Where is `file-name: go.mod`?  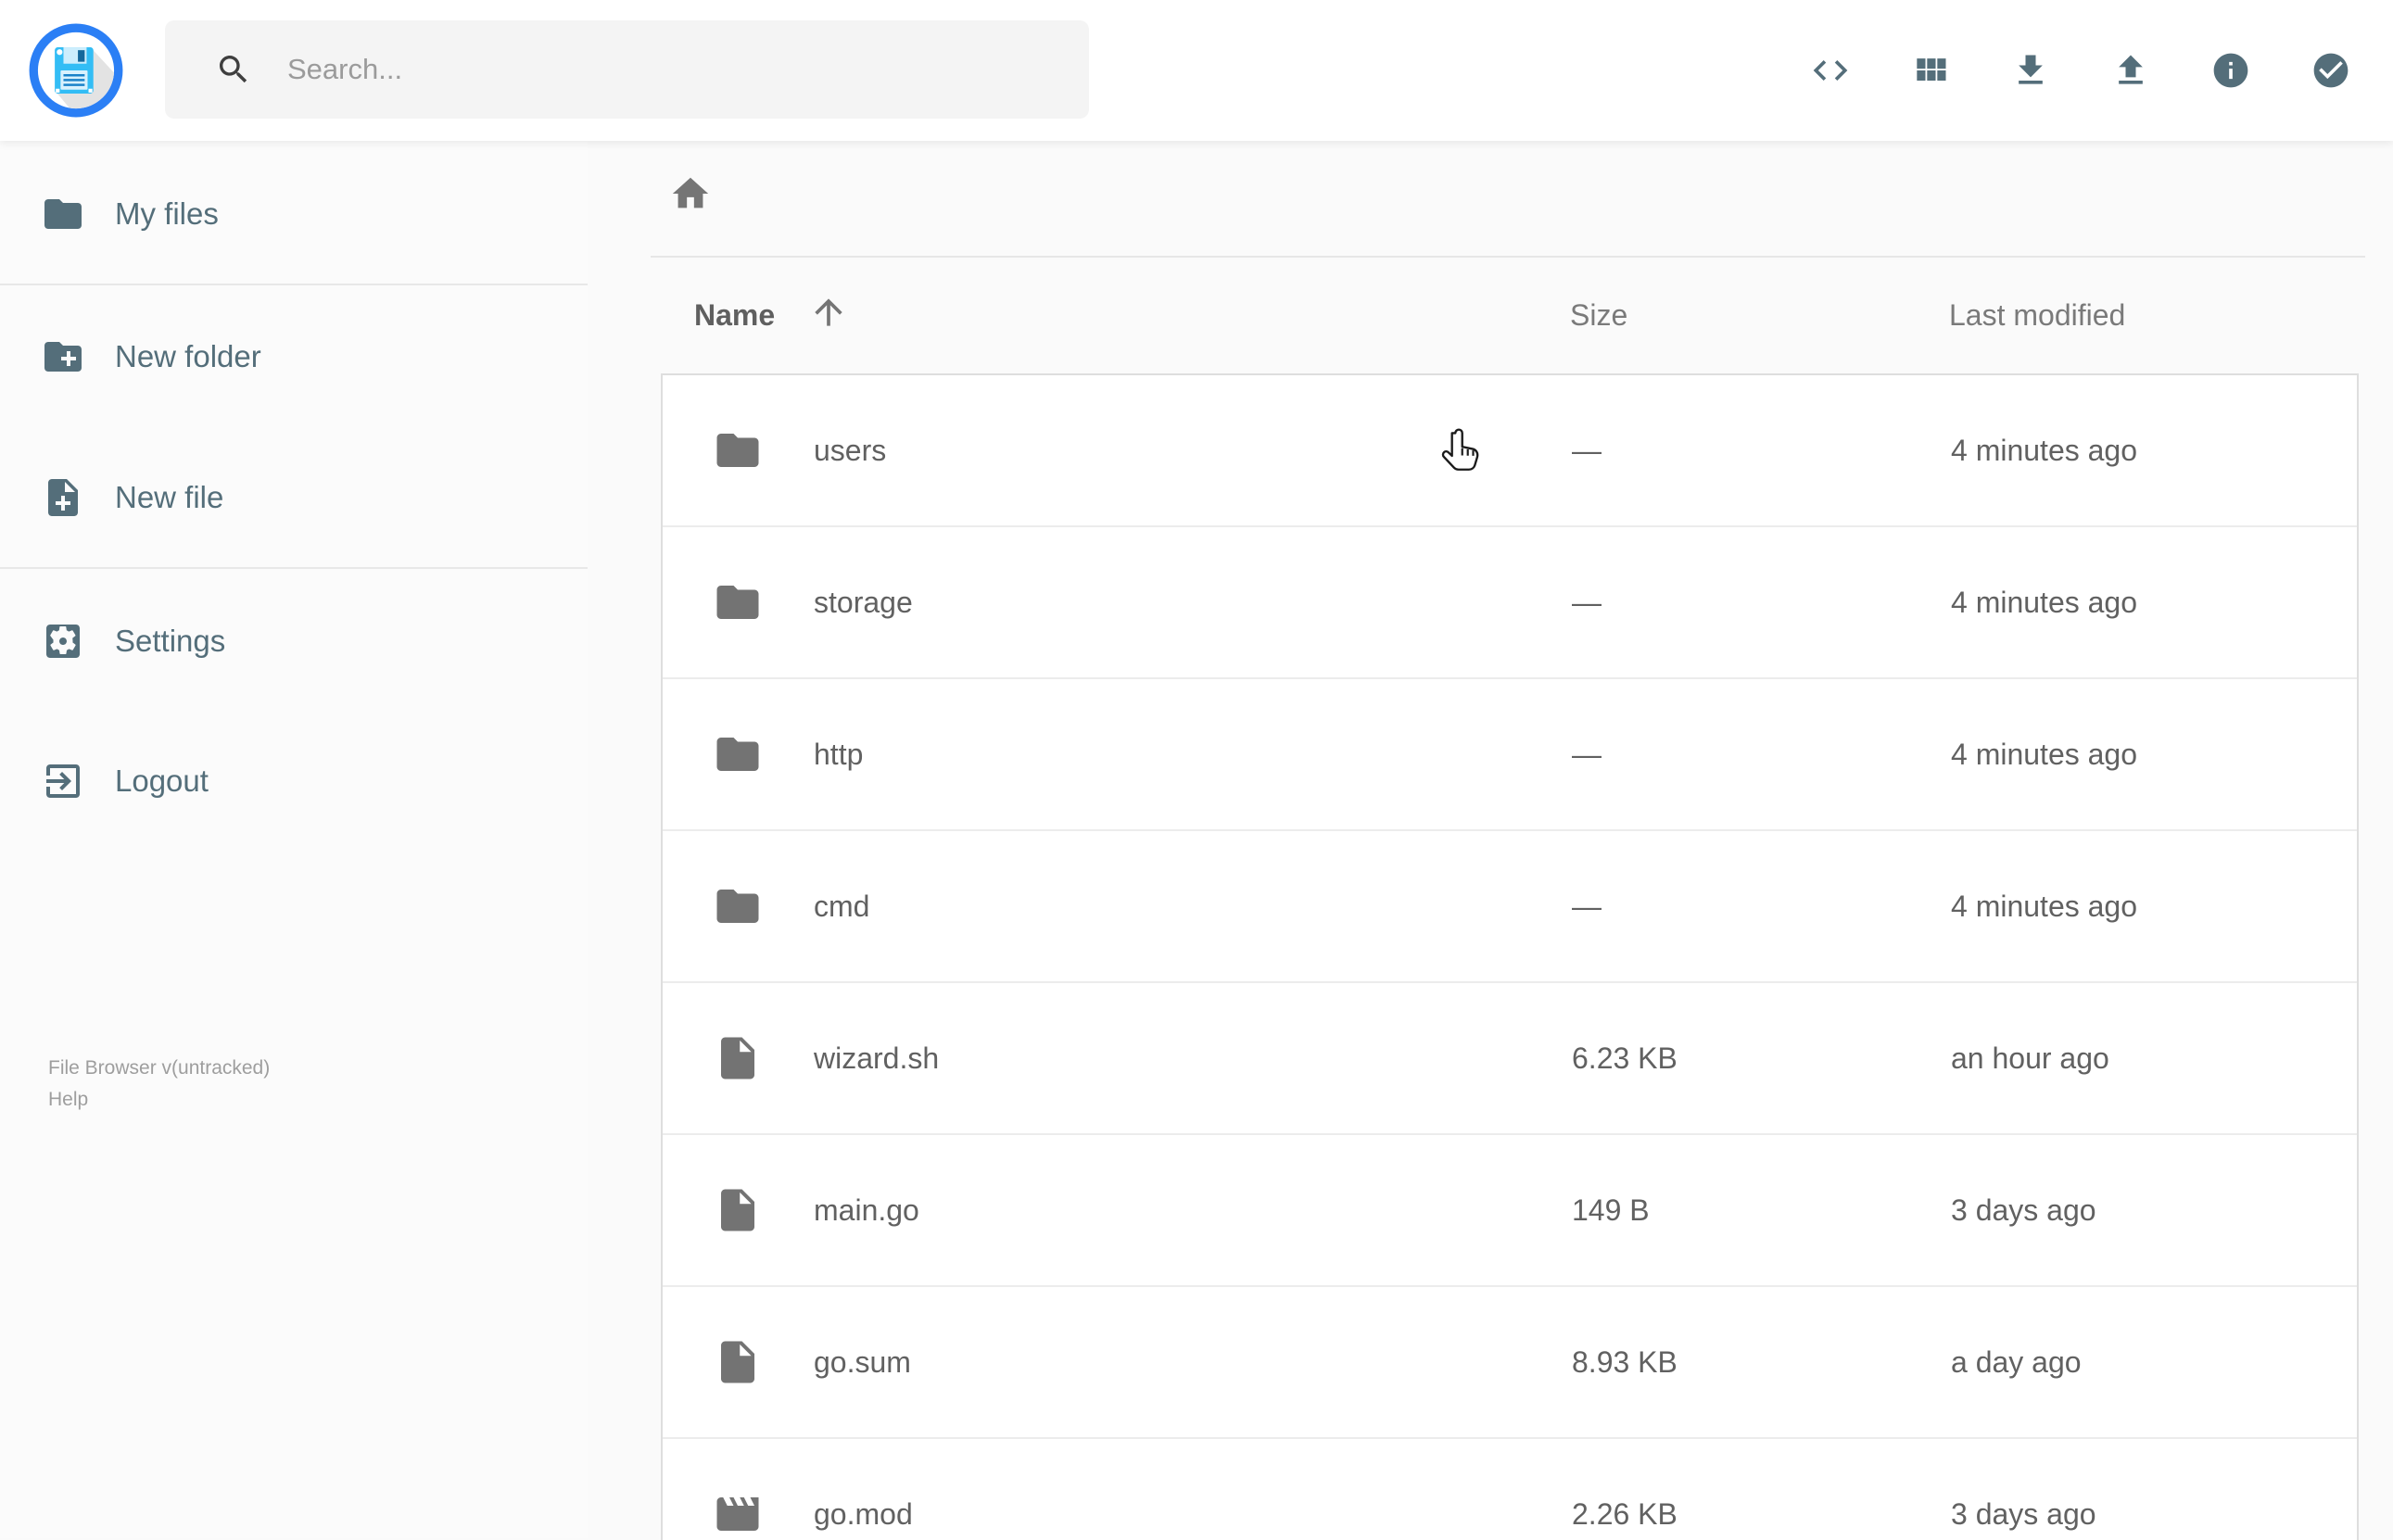 file-name: go.mod is located at coordinates (863, 1513).